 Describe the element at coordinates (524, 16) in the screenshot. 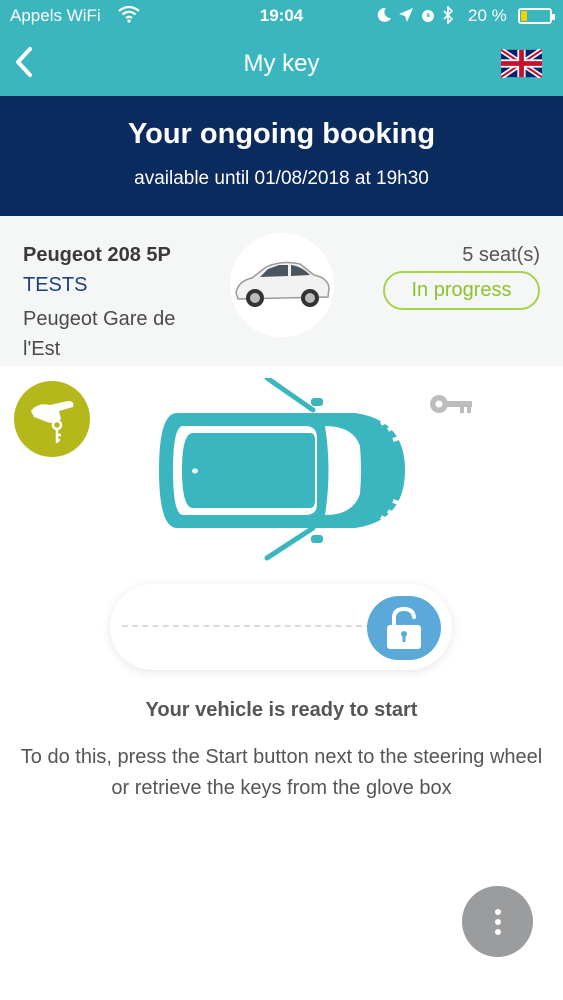

I see `battery-fill` at that location.